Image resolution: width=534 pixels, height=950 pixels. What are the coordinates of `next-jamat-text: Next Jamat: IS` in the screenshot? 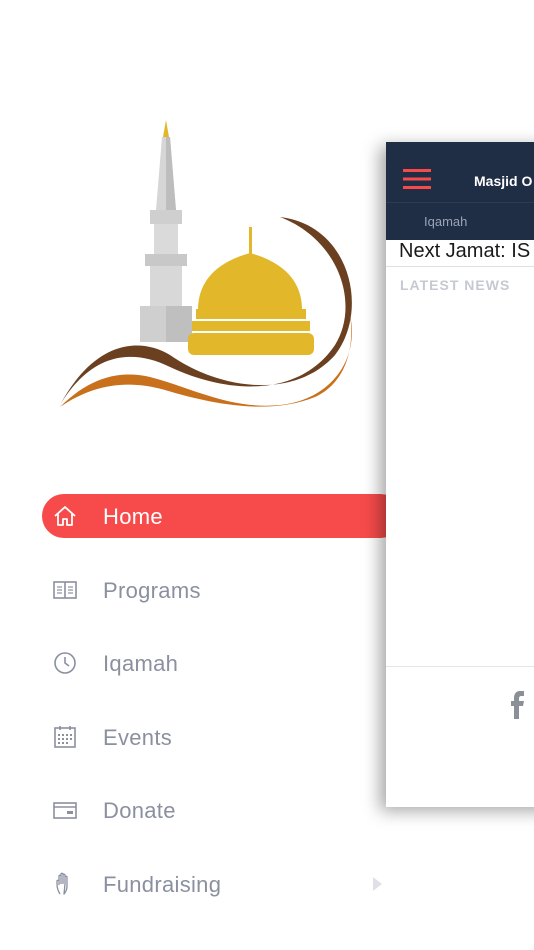 It's located at (465, 251).